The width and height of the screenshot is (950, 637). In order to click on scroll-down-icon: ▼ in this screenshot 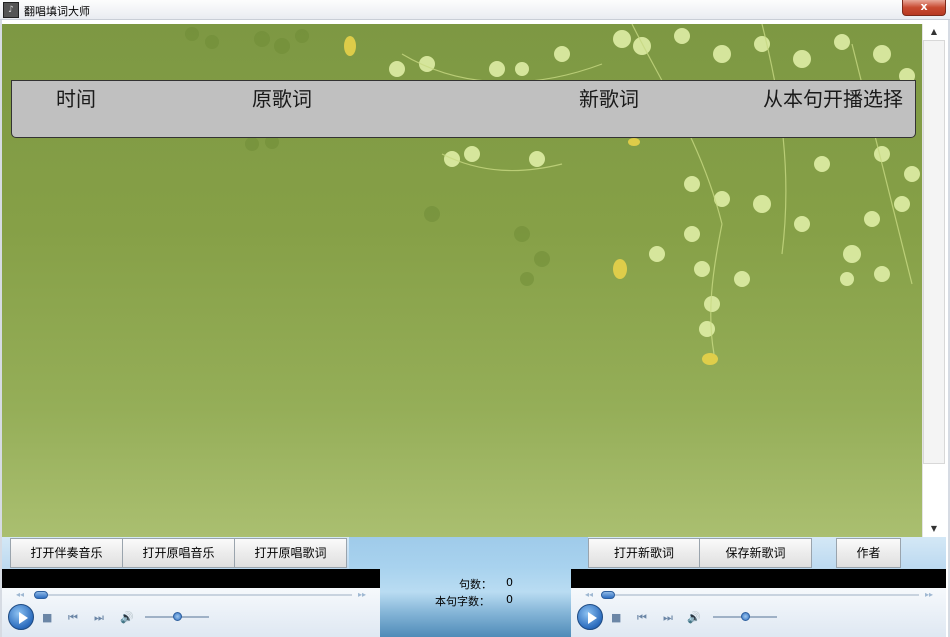, I will do `click(934, 529)`.